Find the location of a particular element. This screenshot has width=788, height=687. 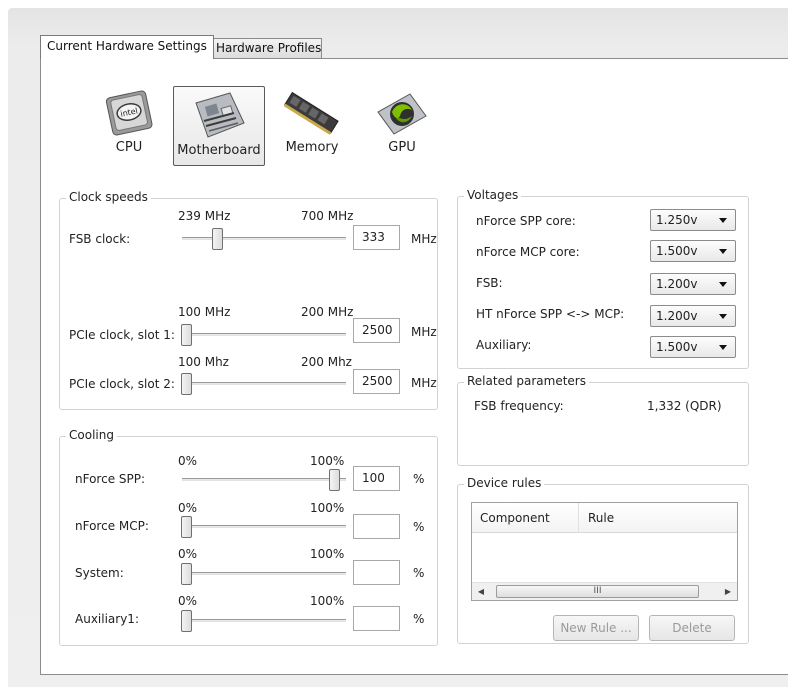

aux1-slider-track is located at coordinates (264, 620).